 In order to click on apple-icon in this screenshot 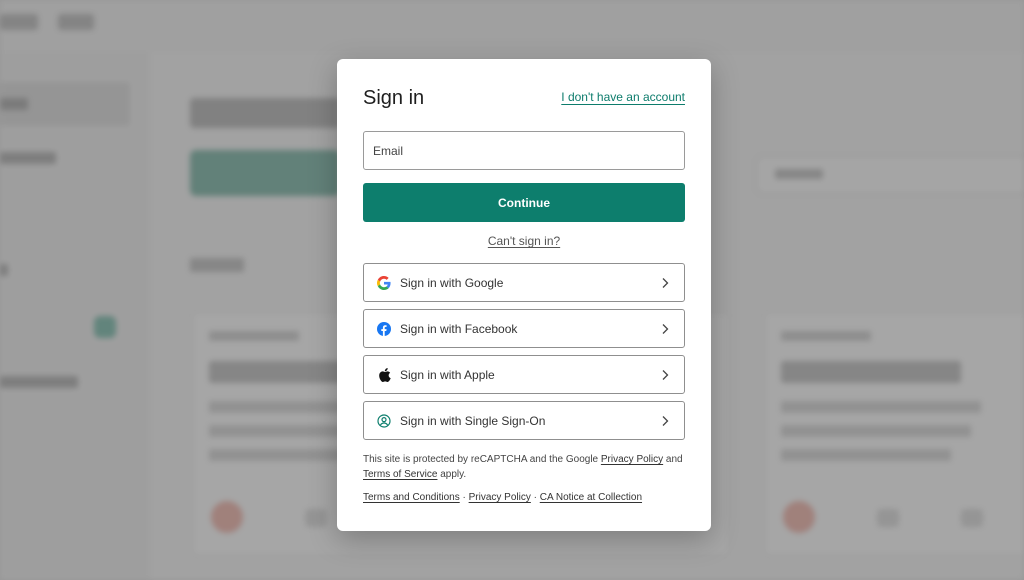, I will do `click(384, 374)`.